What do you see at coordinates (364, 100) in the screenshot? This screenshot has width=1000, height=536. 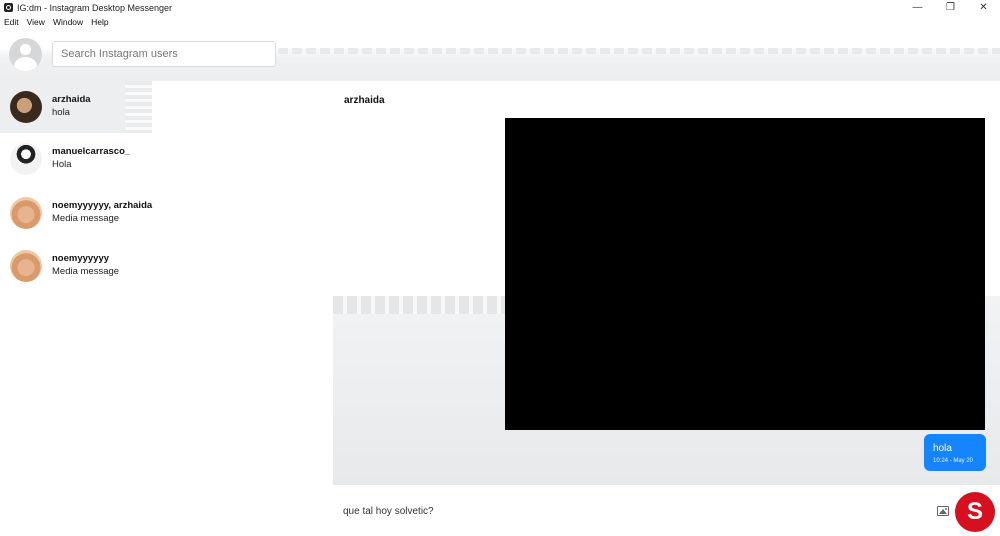 I see `chat-title: arzhaida` at bounding box center [364, 100].